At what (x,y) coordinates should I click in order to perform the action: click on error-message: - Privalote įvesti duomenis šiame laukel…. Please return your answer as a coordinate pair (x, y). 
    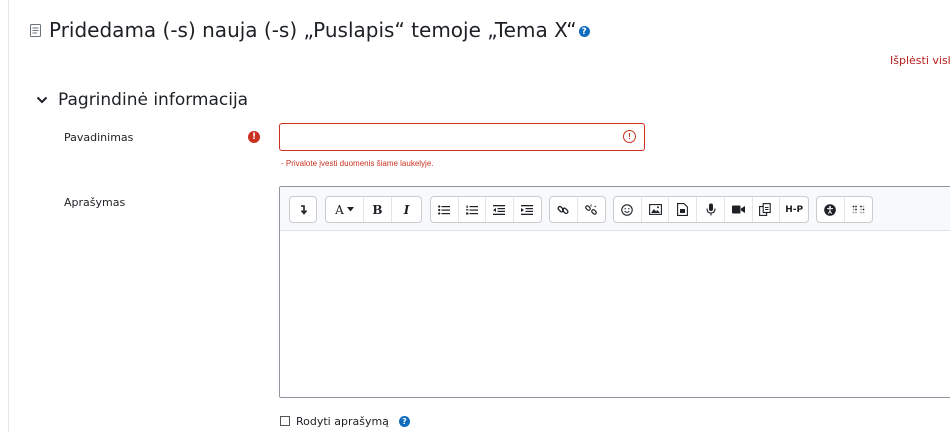
    Looking at the image, I should click on (357, 163).